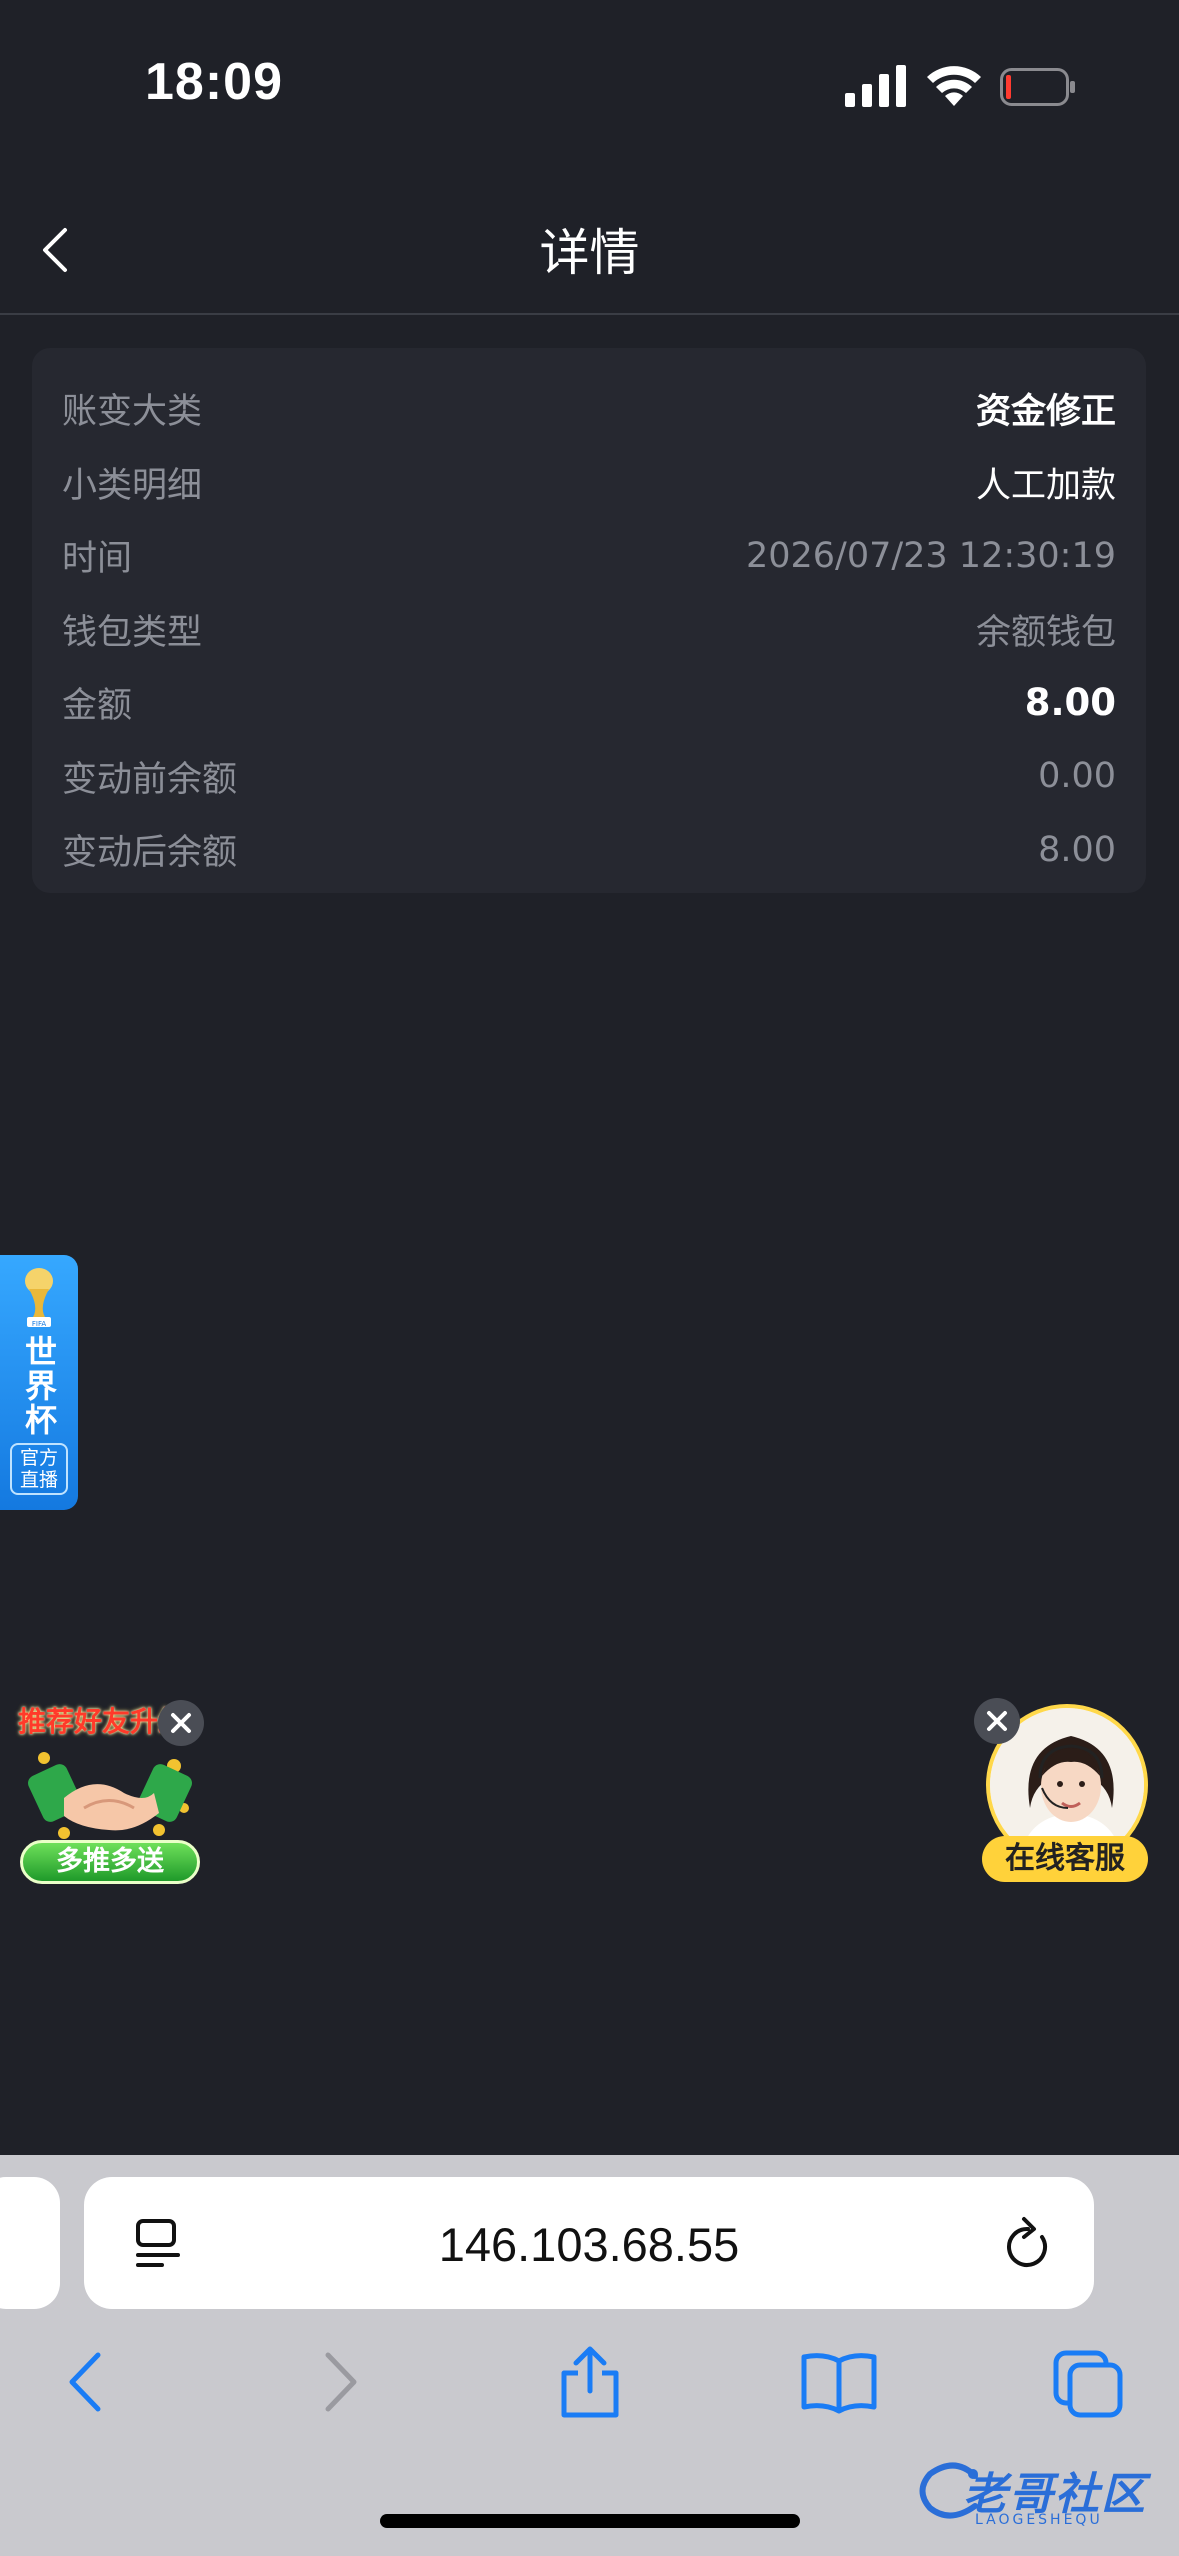  I want to click on nav-bar: 详情, so click(589, 245).